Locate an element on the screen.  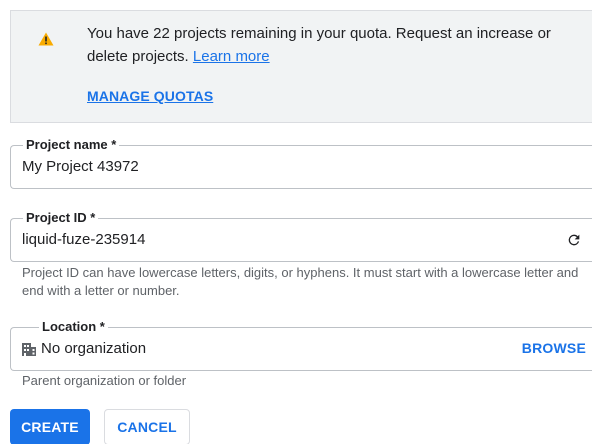
refresh-icon is located at coordinates (574, 240).